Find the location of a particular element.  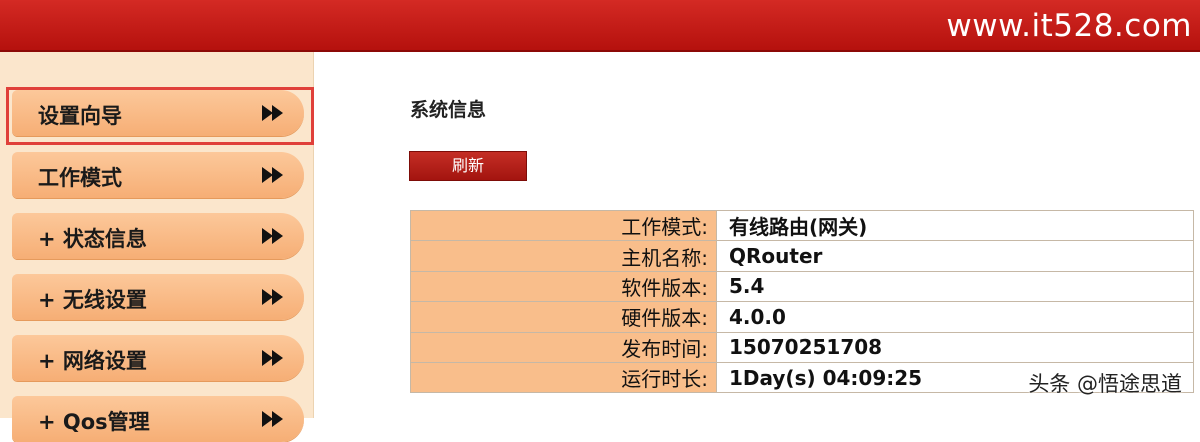

table-row: 主机名称: QRouter is located at coordinates (802, 256).